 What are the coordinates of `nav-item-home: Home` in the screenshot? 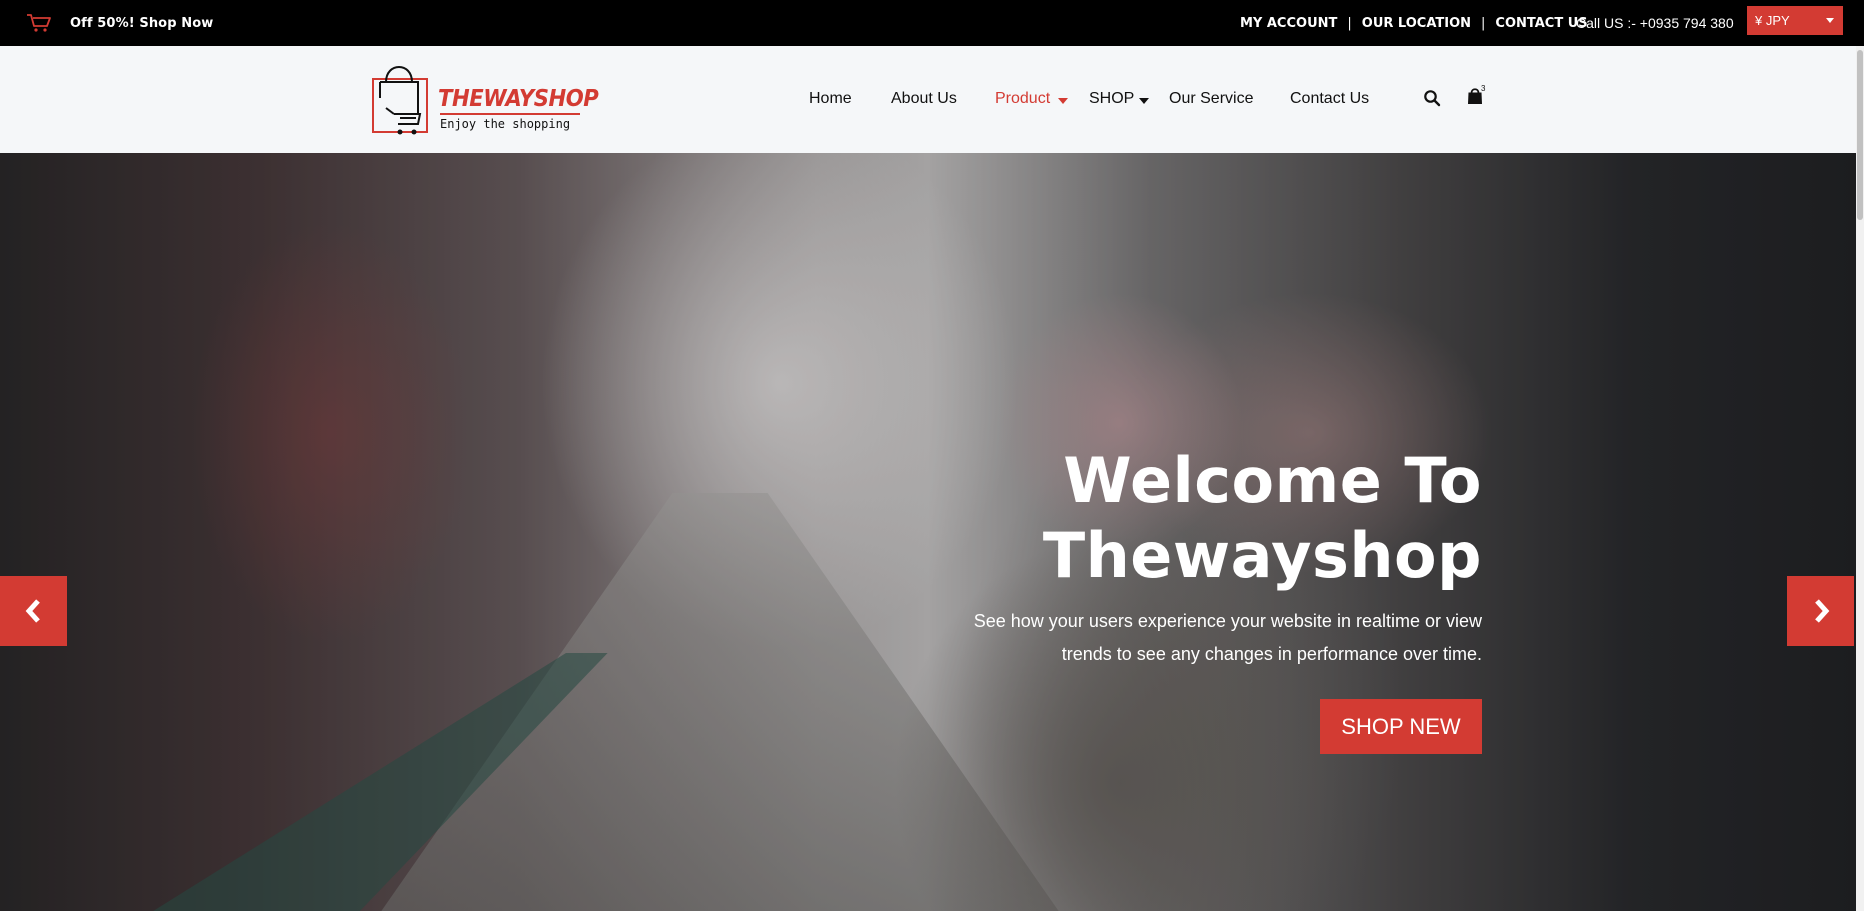 It's located at (830, 99).